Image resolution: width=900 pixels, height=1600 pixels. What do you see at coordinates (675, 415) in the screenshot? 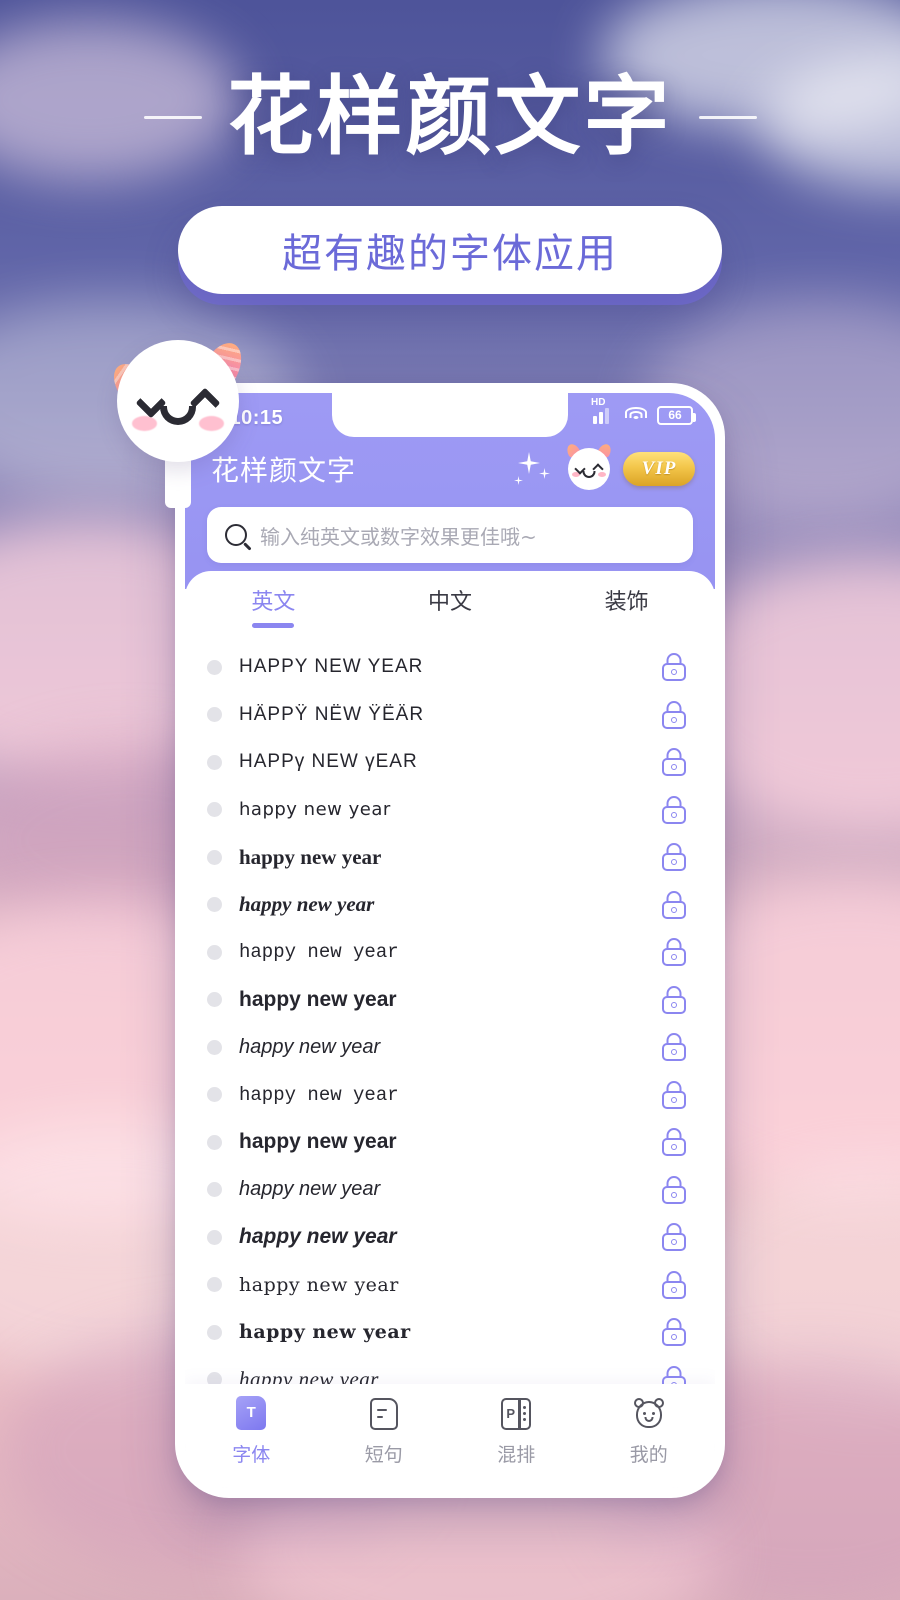
I see `battery-percent: 66` at bounding box center [675, 415].